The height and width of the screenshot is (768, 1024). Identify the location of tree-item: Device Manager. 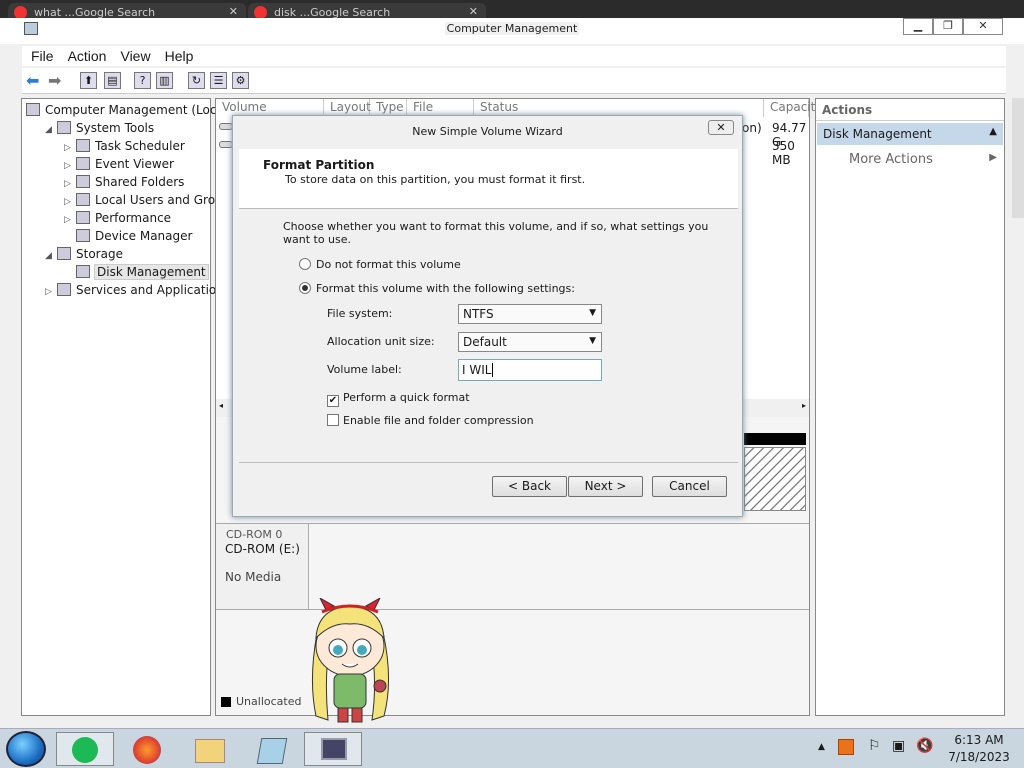
(128, 236).